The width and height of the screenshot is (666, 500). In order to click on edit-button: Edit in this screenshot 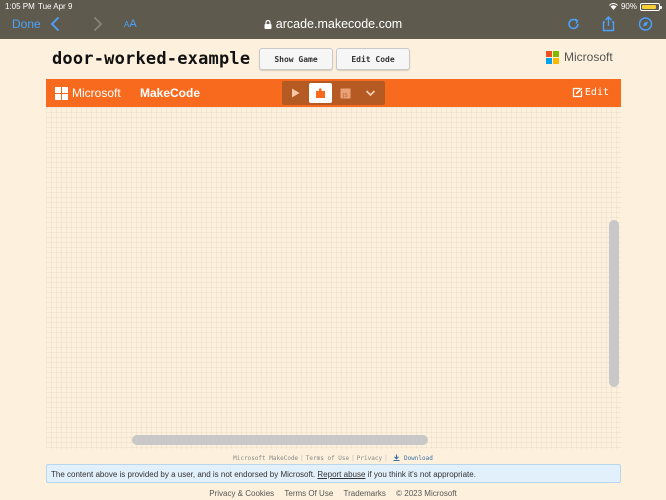, I will do `click(590, 92)`.